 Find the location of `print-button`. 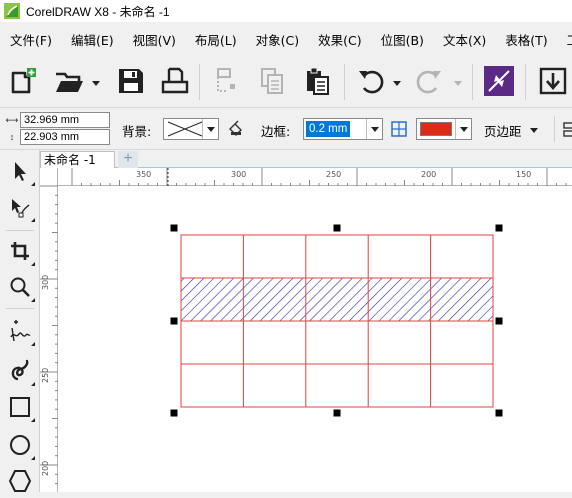

print-button is located at coordinates (175, 81).